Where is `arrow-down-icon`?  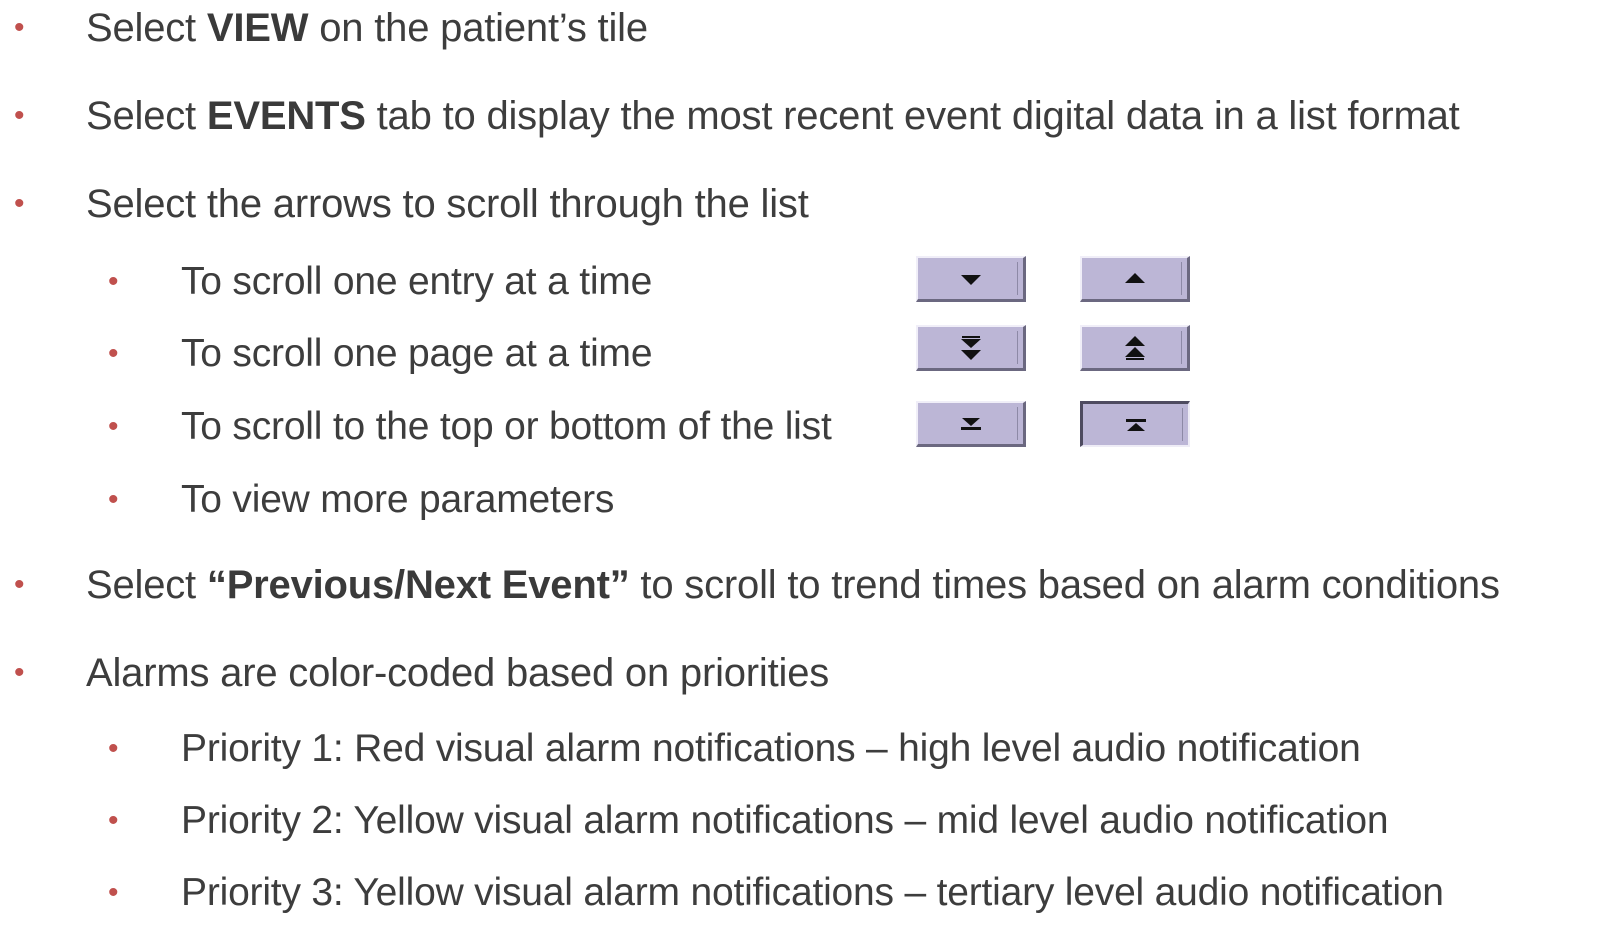
arrow-down-icon is located at coordinates (970, 279).